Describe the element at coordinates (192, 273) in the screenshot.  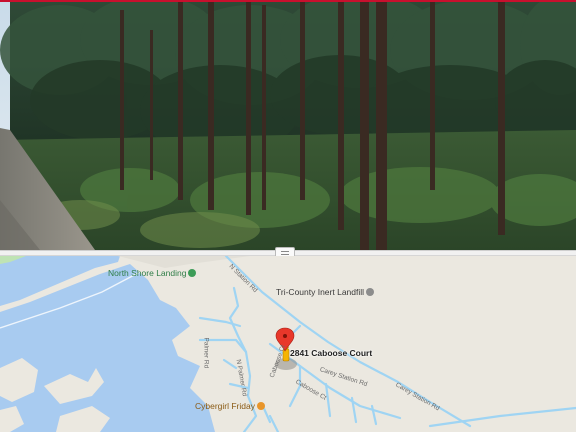
I see `park-icon` at that location.